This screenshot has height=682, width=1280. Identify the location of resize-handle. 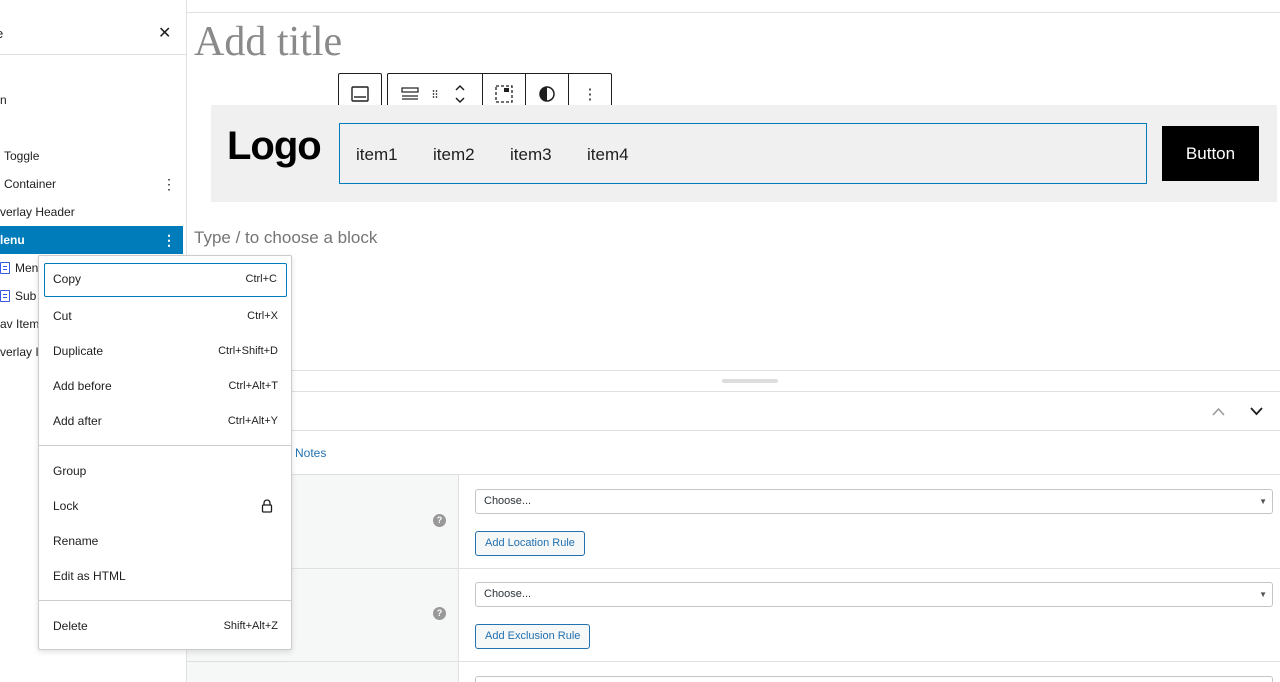
(750, 381).